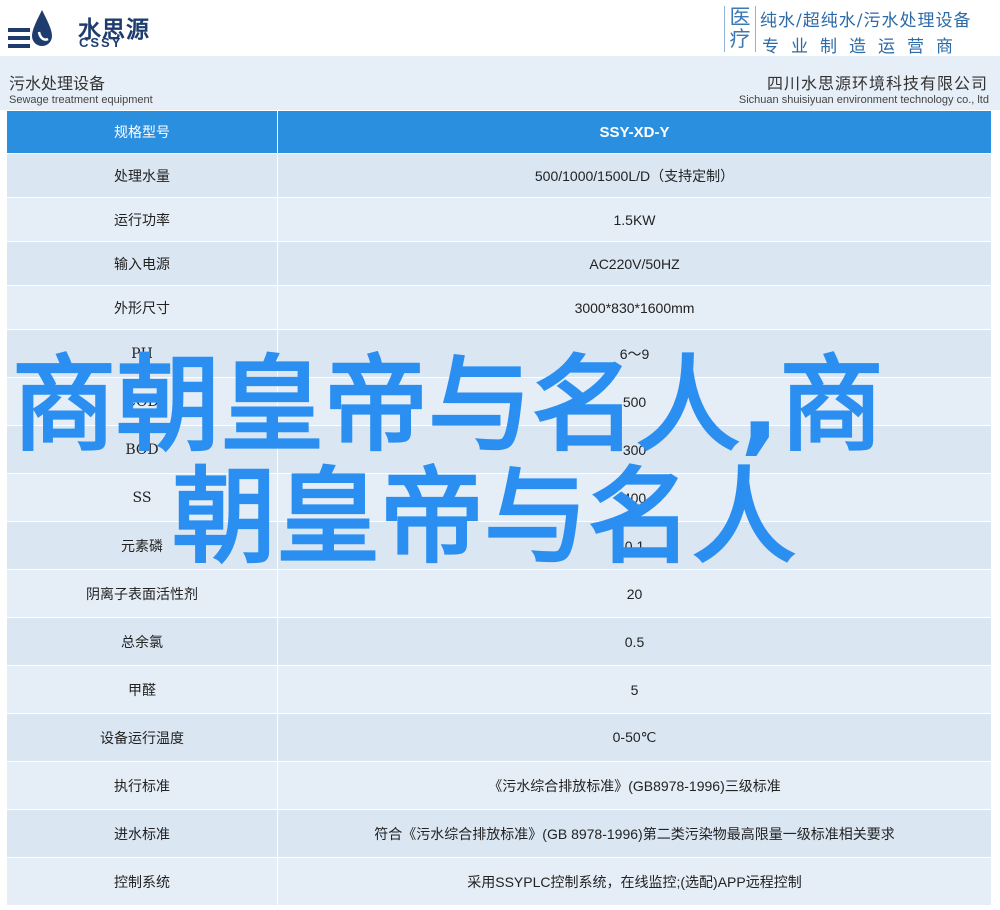 The image size is (1000, 910). What do you see at coordinates (634, 219) in the screenshot?
I see `spec-value: 1.5KW` at bounding box center [634, 219].